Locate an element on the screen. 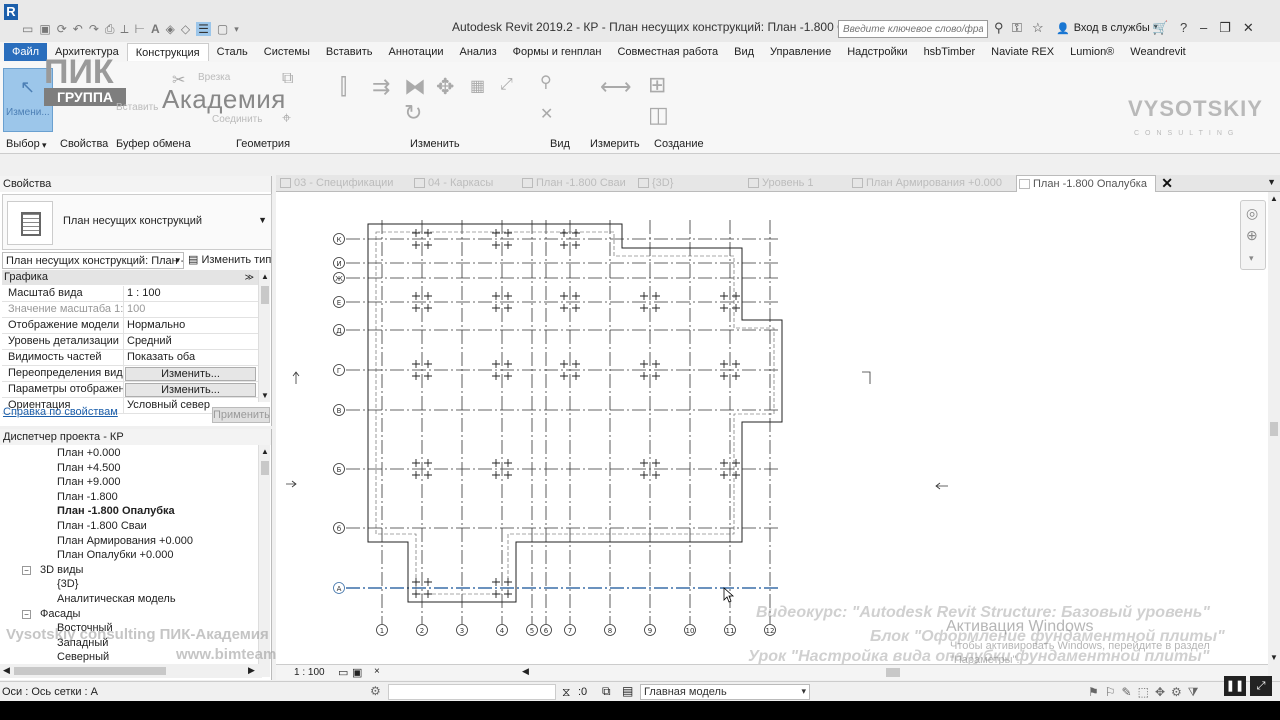 The image size is (1280, 720). property-value: 100 is located at coordinates (191, 309).